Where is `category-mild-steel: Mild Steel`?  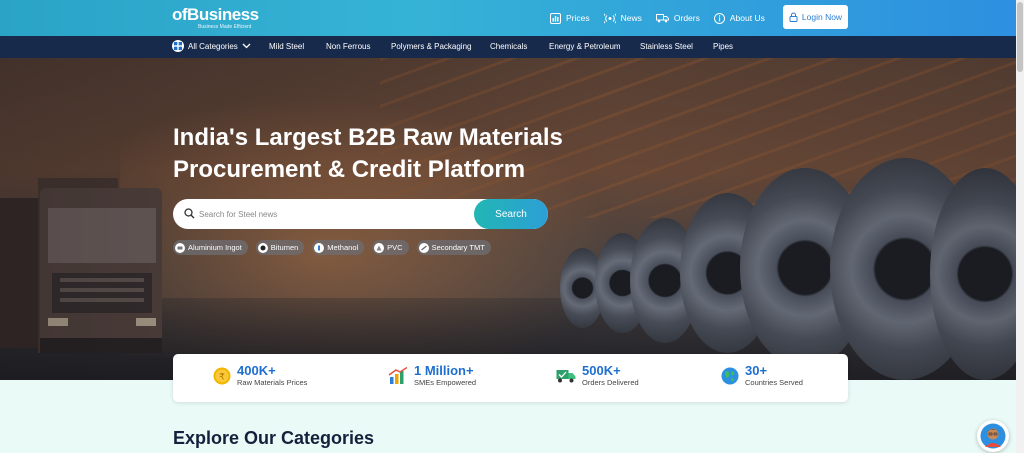
category-mild-steel: Mild Steel is located at coordinates (286, 46).